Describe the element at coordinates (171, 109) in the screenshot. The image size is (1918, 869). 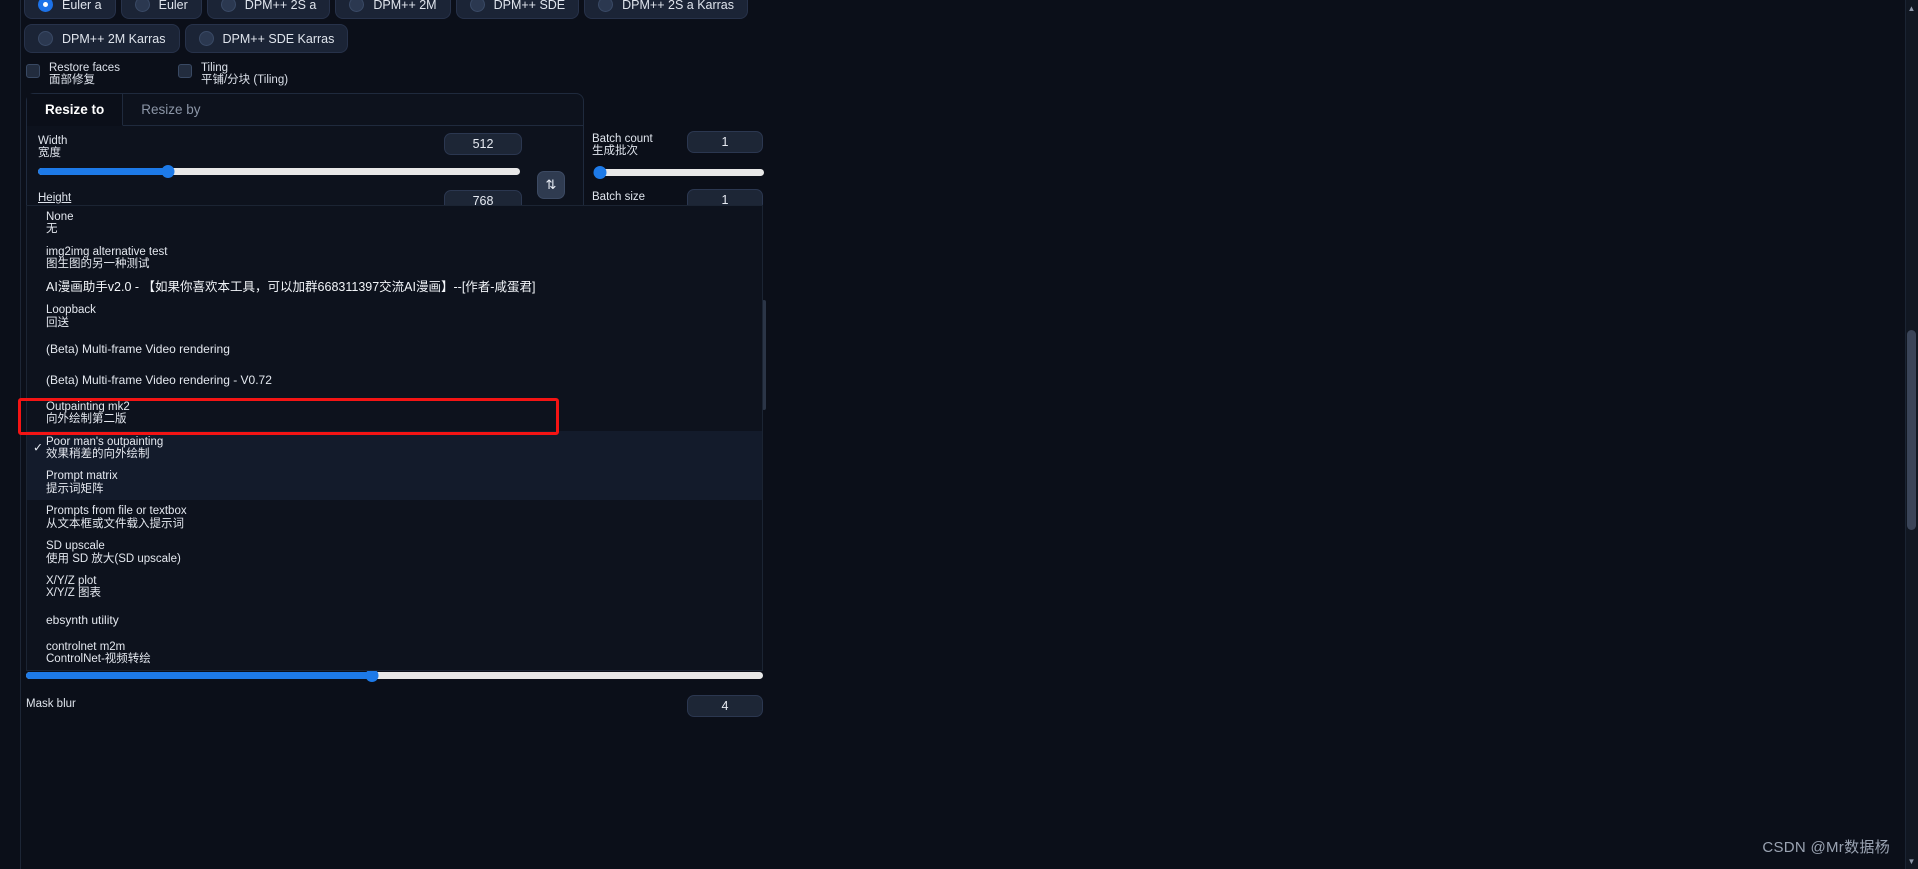
I see `tab-resize-by: Resize by` at that location.